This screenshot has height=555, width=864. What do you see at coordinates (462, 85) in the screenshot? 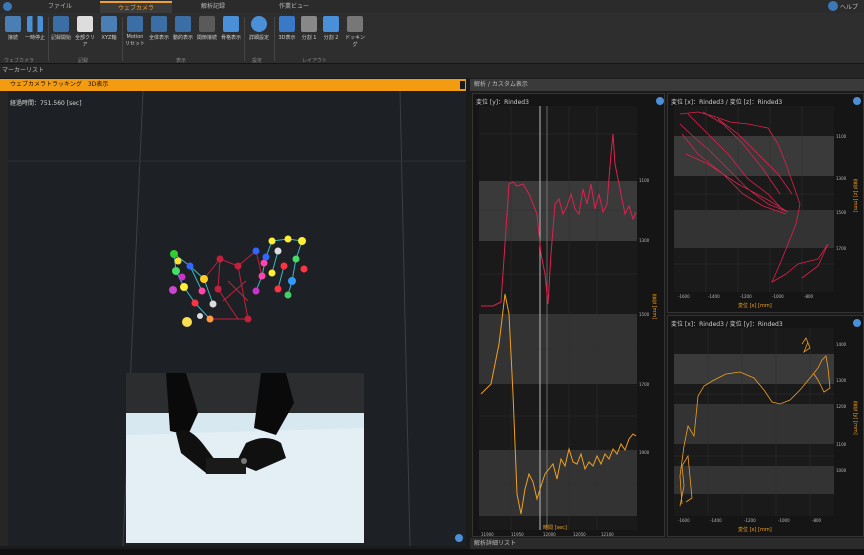
I see `pin-icon` at bounding box center [462, 85].